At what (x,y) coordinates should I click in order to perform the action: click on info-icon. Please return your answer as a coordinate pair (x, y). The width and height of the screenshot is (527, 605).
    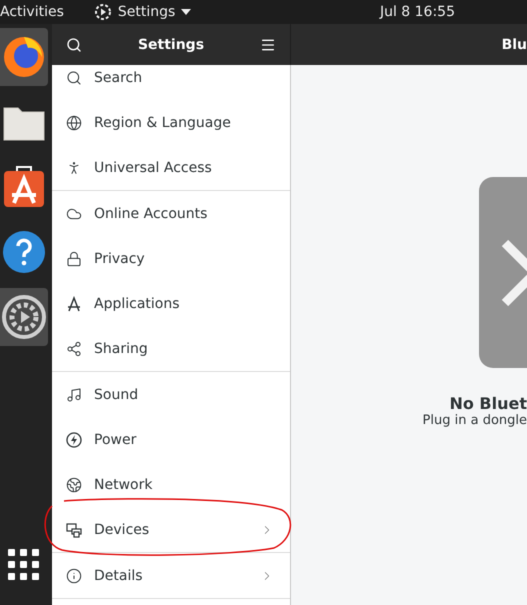
    Looking at the image, I should click on (74, 576).